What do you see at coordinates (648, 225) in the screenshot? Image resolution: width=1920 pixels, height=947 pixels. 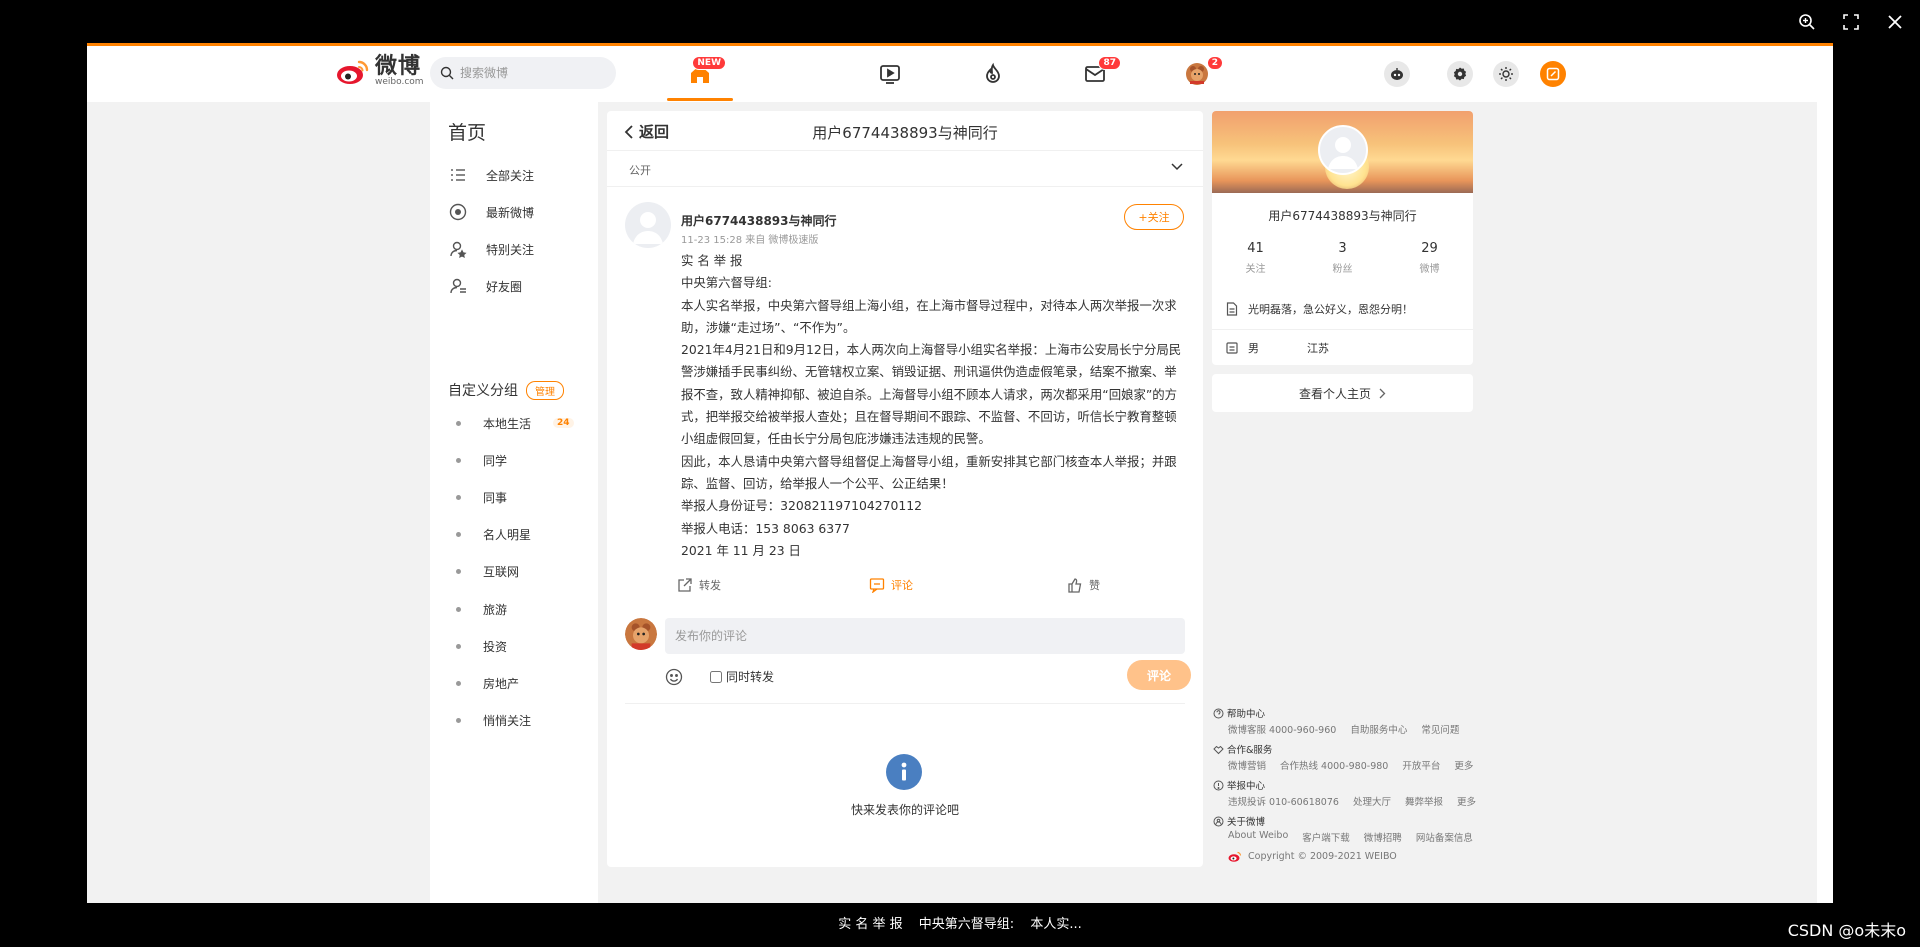 I see `author-avatar` at bounding box center [648, 225].